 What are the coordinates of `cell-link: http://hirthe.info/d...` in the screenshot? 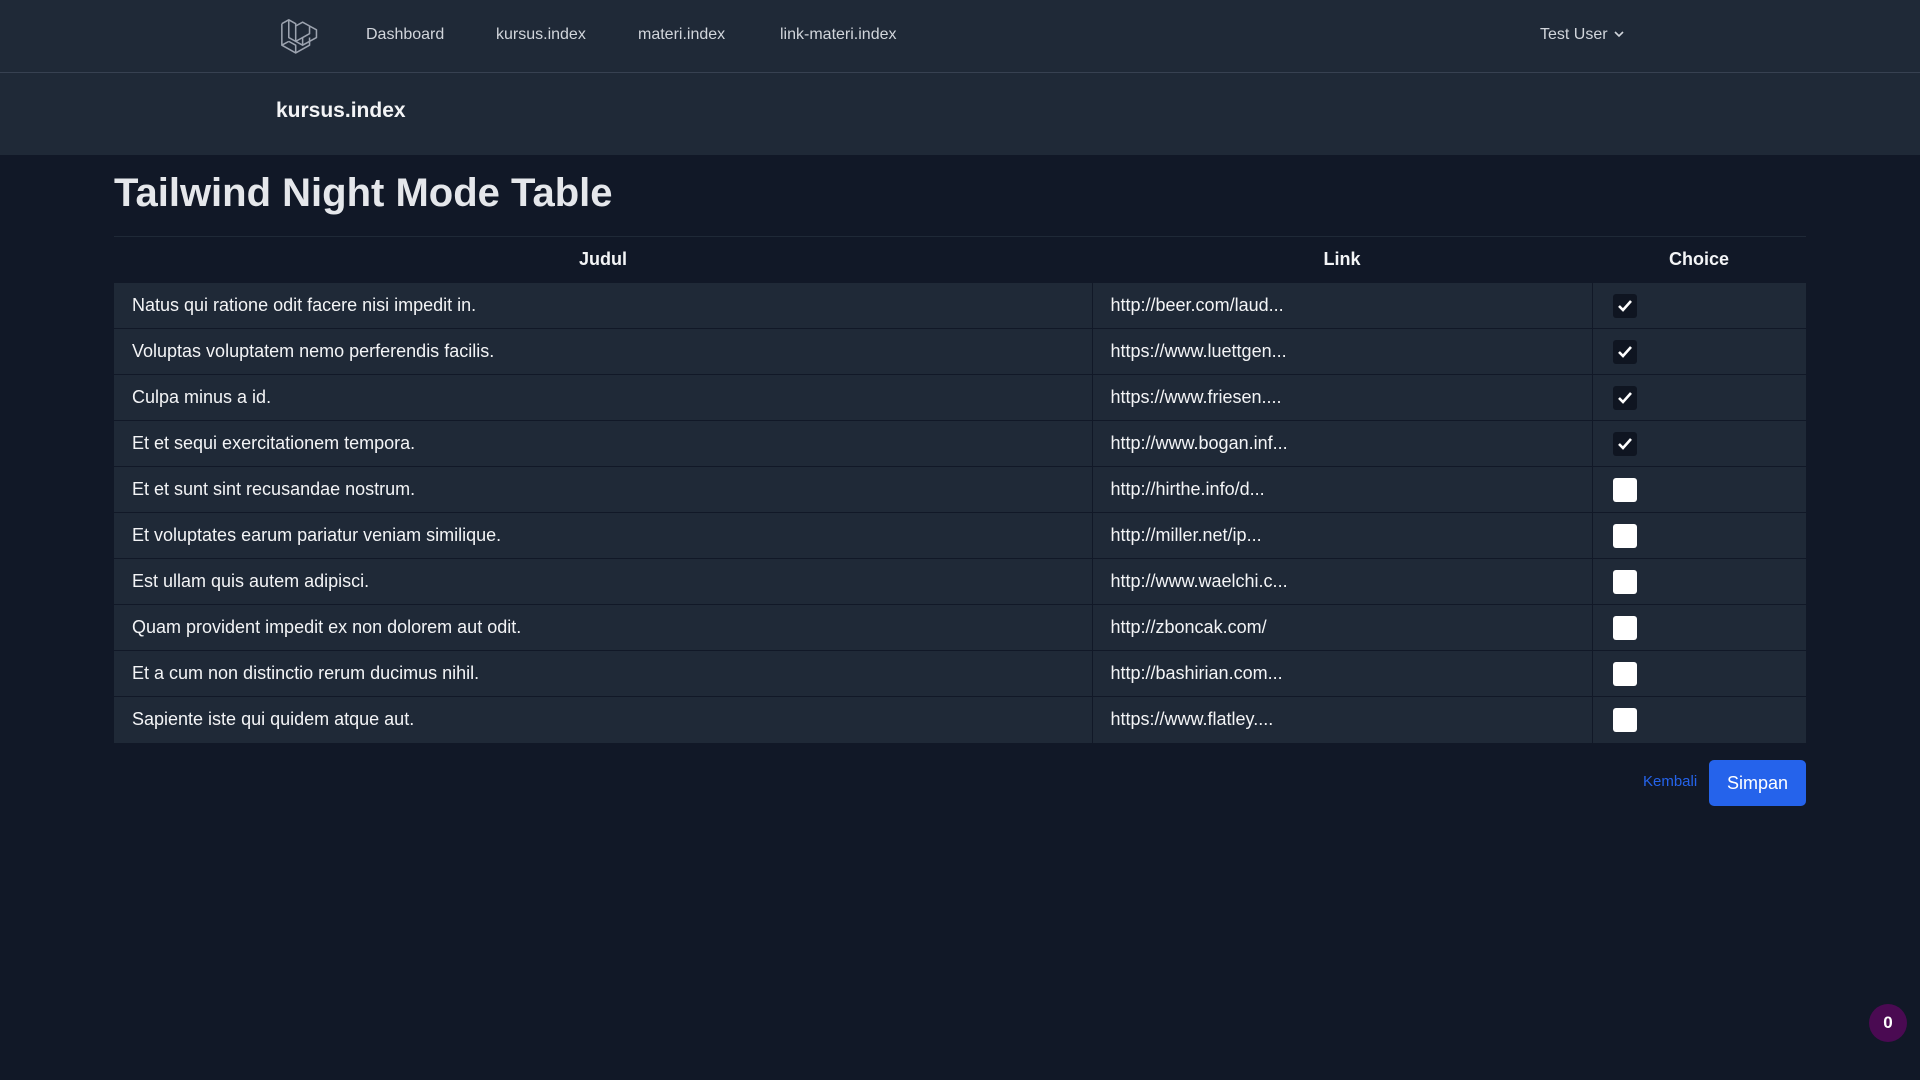 It's located at (1341, 489).